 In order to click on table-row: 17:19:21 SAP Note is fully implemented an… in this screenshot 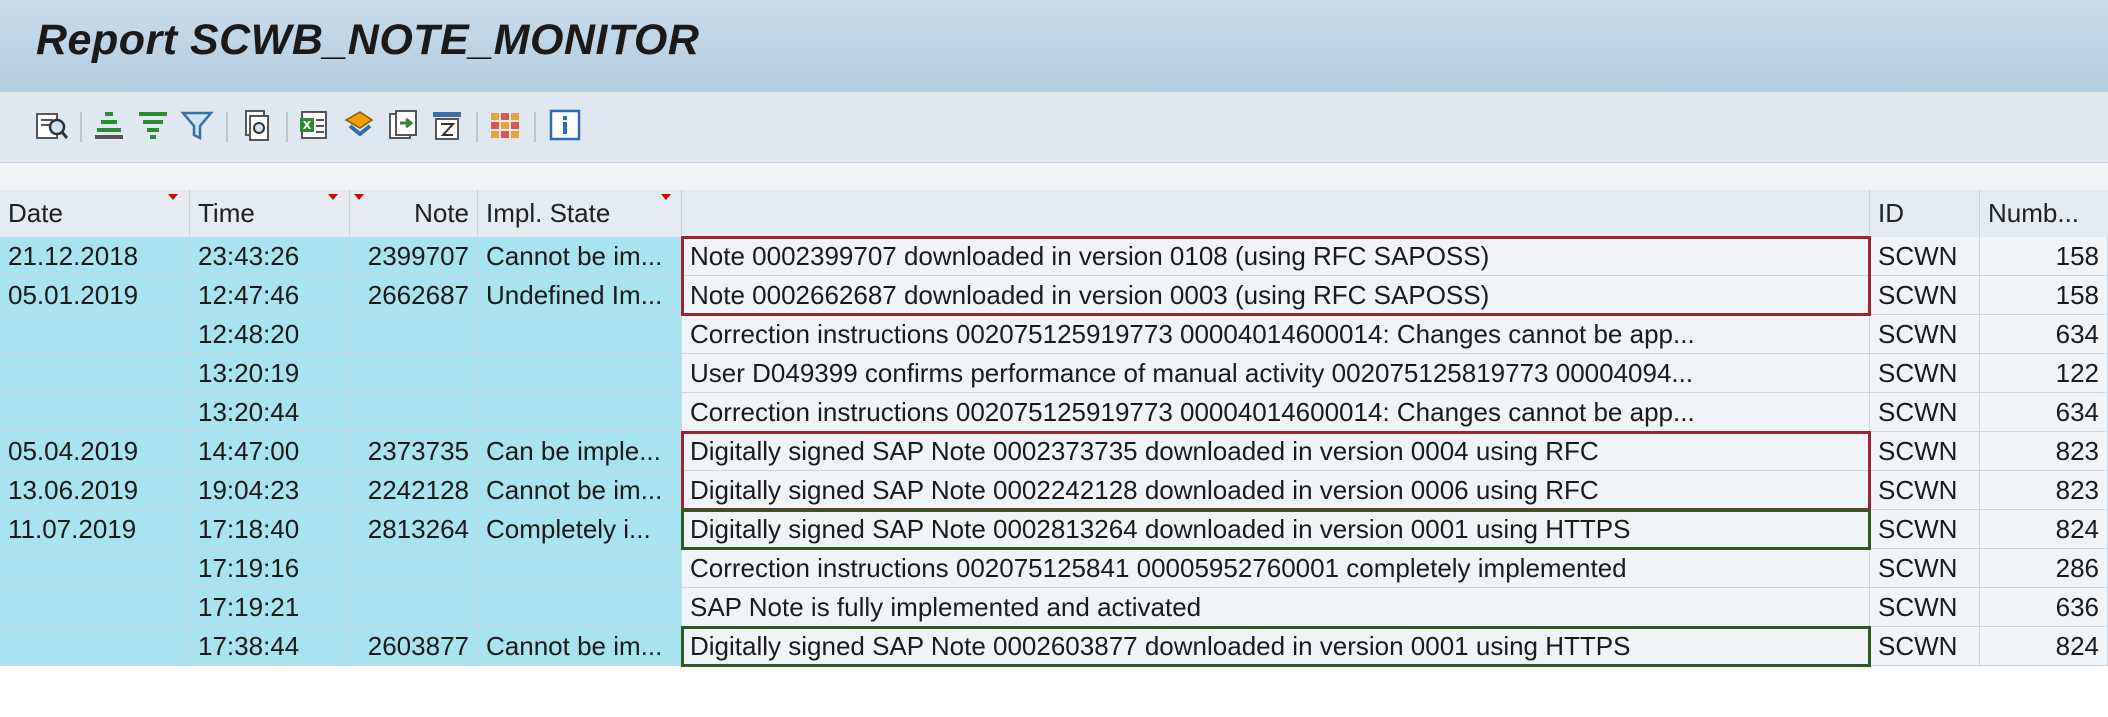, I will do `click(1054, 607)`.